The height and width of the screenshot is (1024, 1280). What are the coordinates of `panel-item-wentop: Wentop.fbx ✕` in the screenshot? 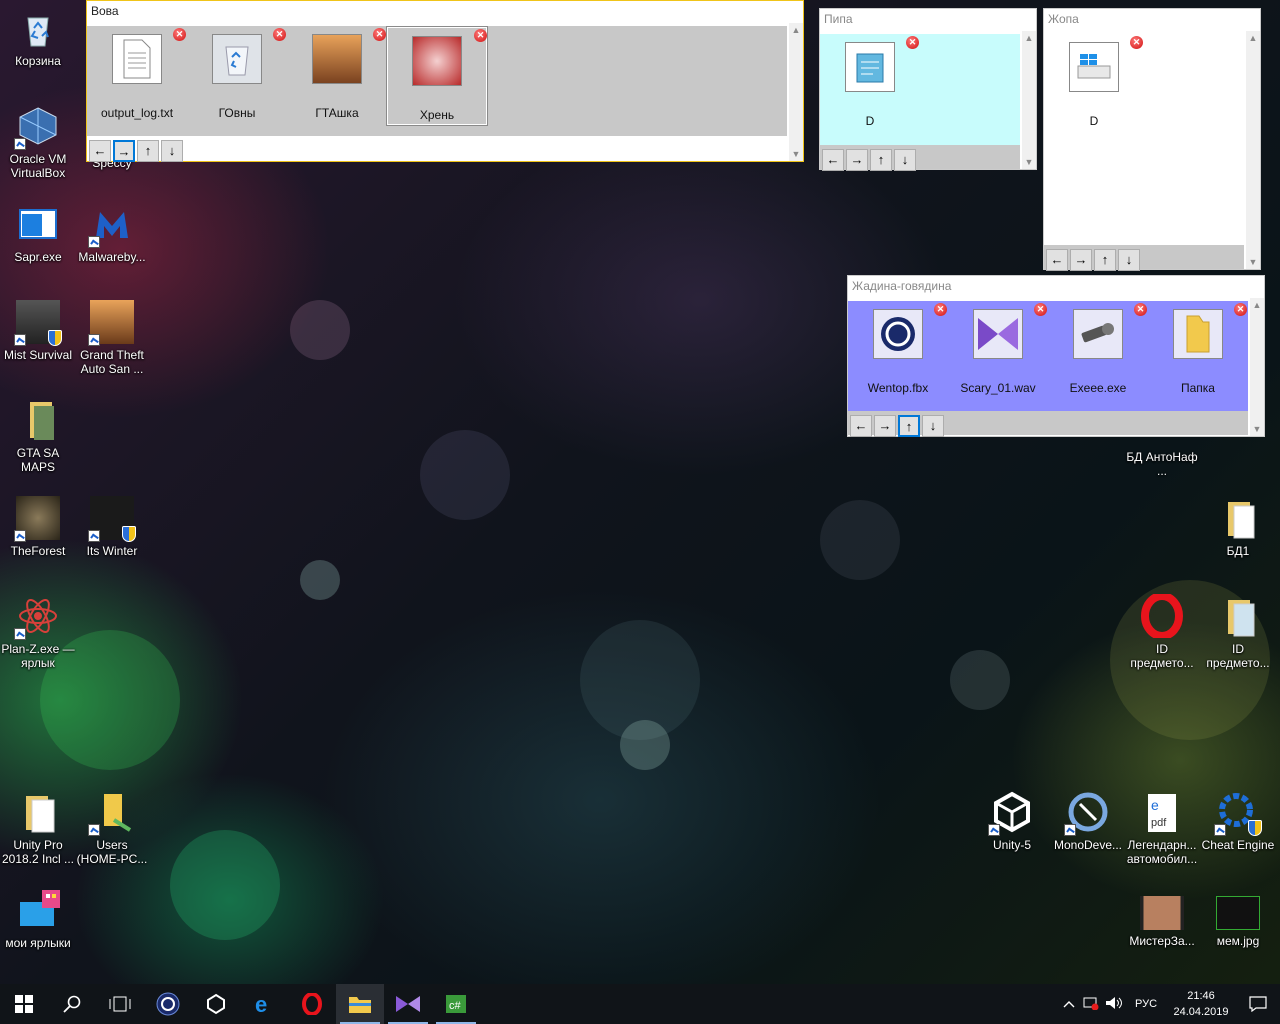 It's located at (898, 348).